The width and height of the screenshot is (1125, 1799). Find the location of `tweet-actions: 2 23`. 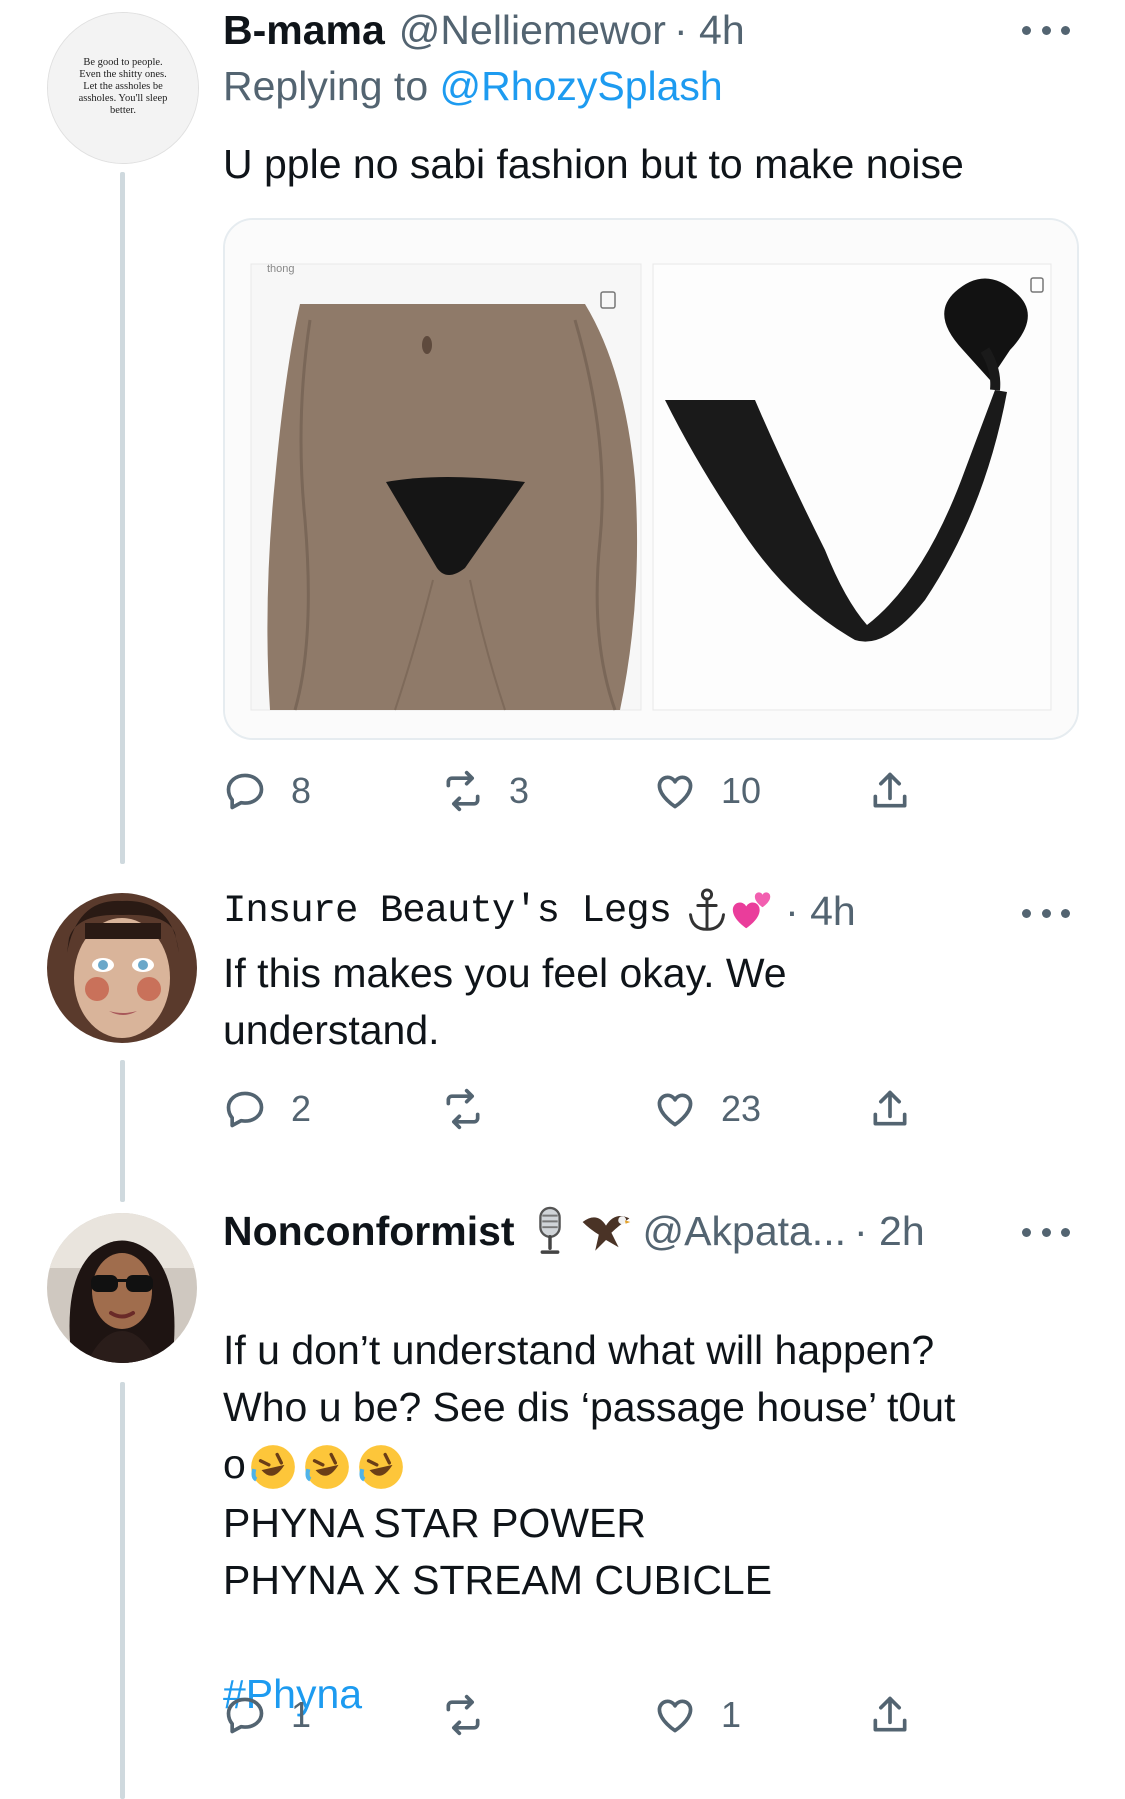

tweet-actions: 2 23 is located at coordinates (583, 1109).